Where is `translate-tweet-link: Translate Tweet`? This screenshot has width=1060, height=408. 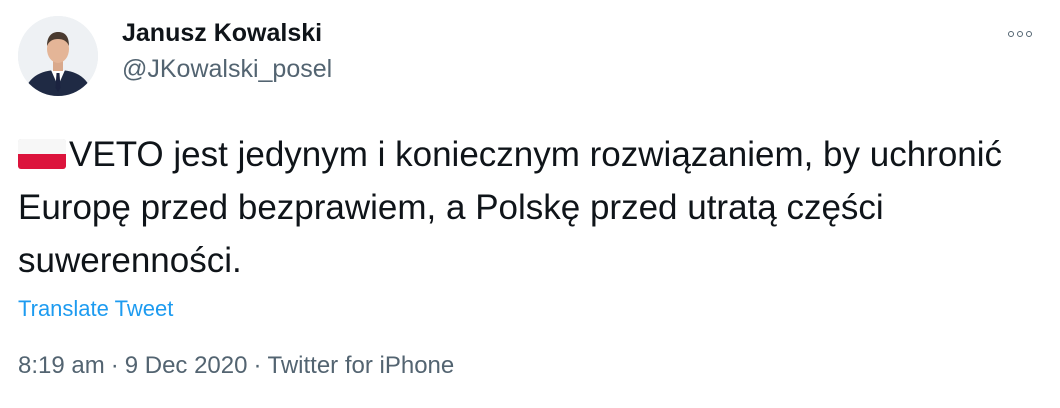
translate-tweet-link: Translate Tweet is located at coordinates (95, 309).